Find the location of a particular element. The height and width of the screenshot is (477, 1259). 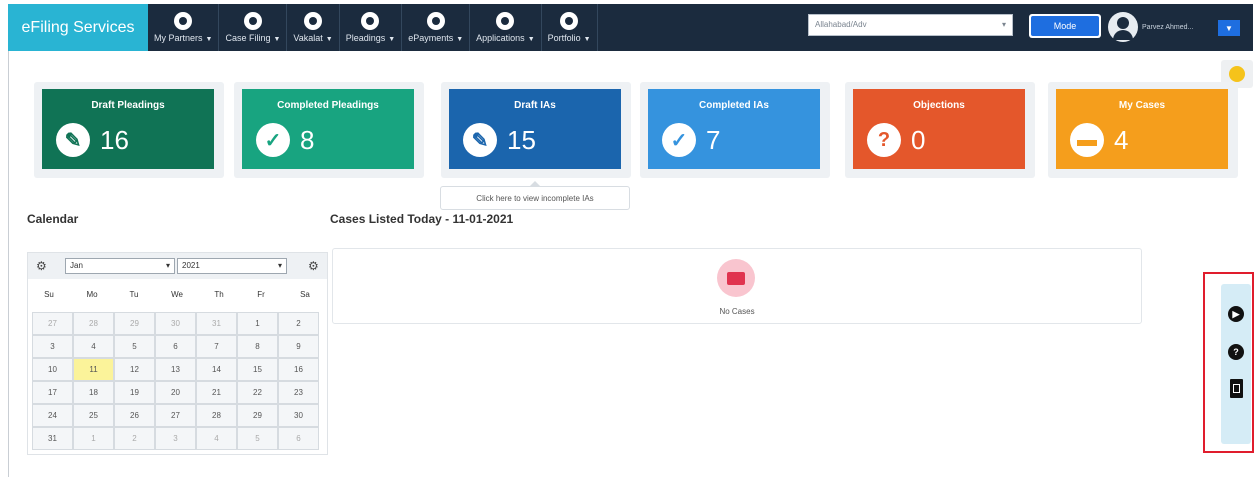

card-draft-pleadings: Draft Pleadings ✎ 16 is located at coordinates (128, 129).